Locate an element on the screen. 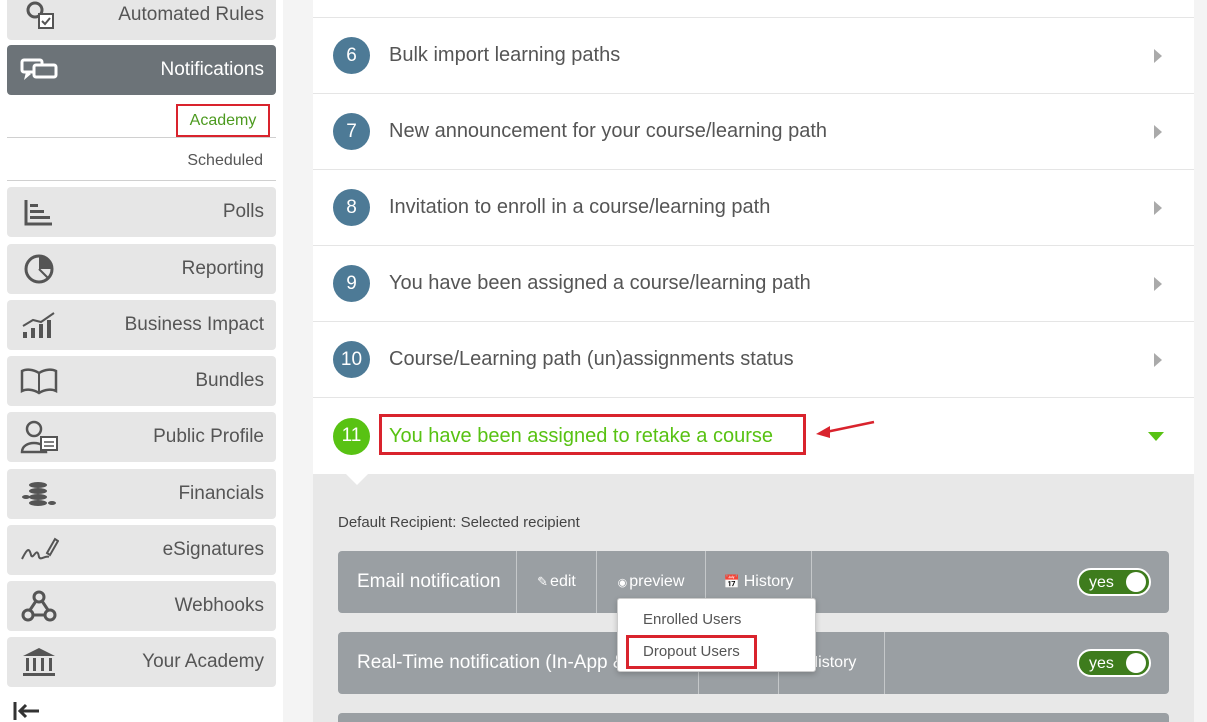 This screenshot has height=722, width=1207. sidebar-item-your-academy: Your Academy is located at coordinates (141, 662).